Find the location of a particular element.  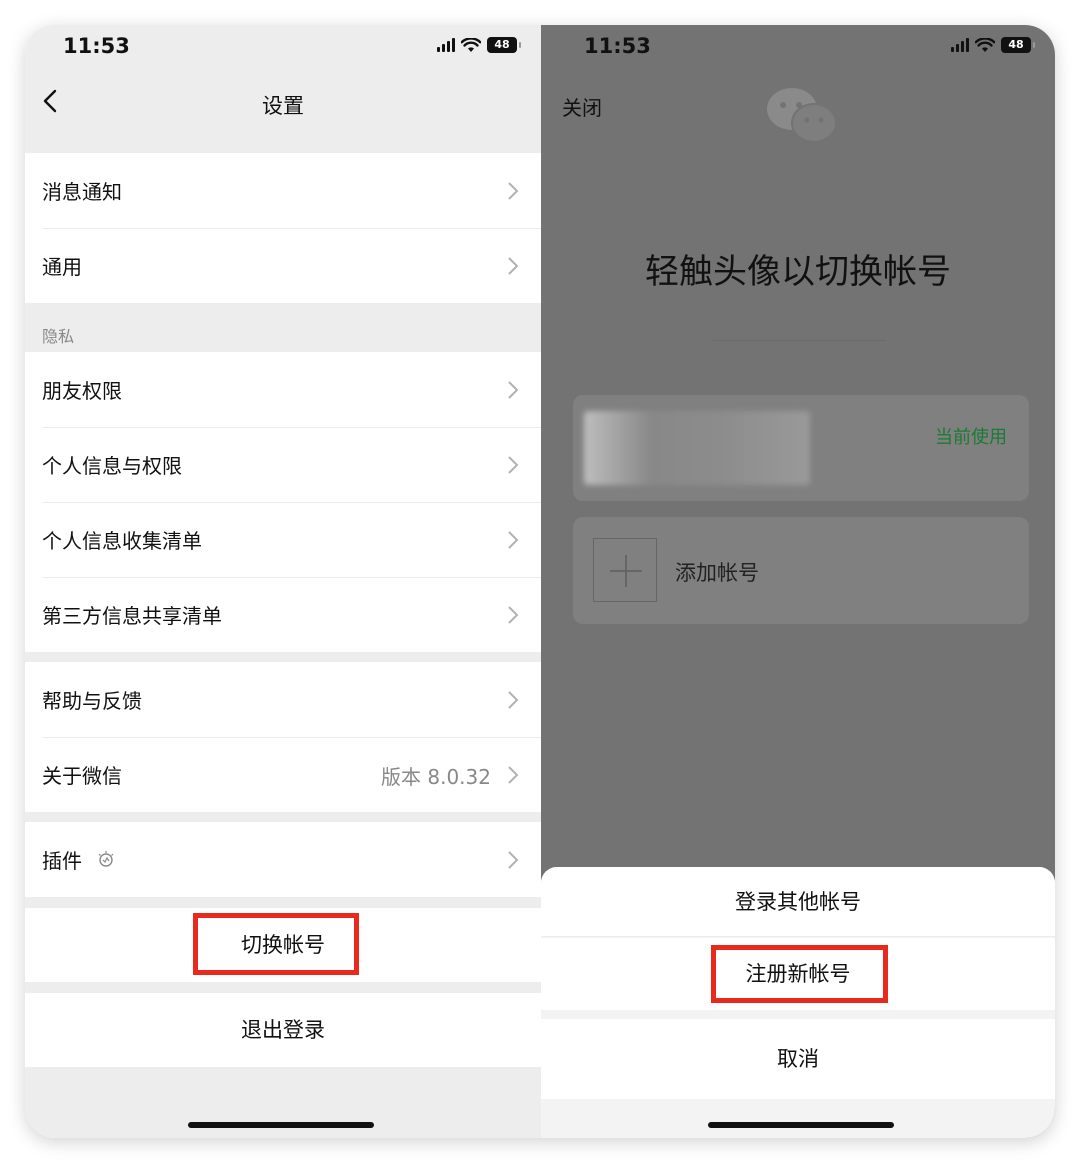

settings-item-label: 朋友权限 is located at coordinates (82, 391).